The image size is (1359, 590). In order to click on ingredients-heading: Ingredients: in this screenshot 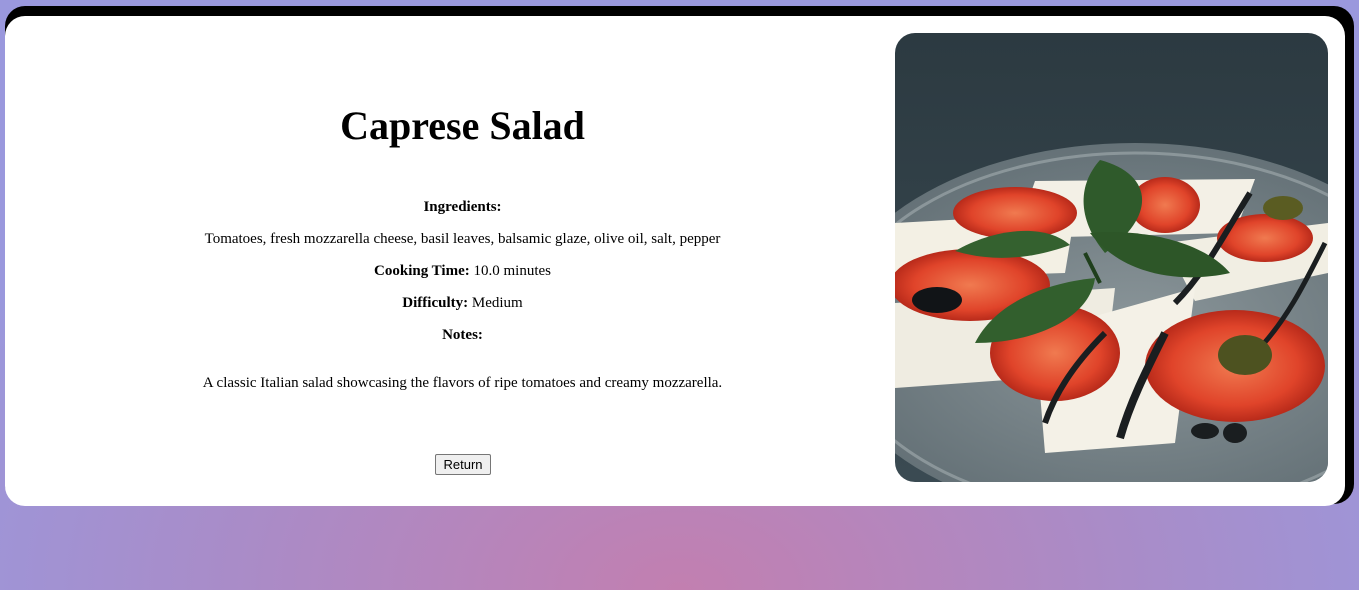, I will do `click(462, 207)`.